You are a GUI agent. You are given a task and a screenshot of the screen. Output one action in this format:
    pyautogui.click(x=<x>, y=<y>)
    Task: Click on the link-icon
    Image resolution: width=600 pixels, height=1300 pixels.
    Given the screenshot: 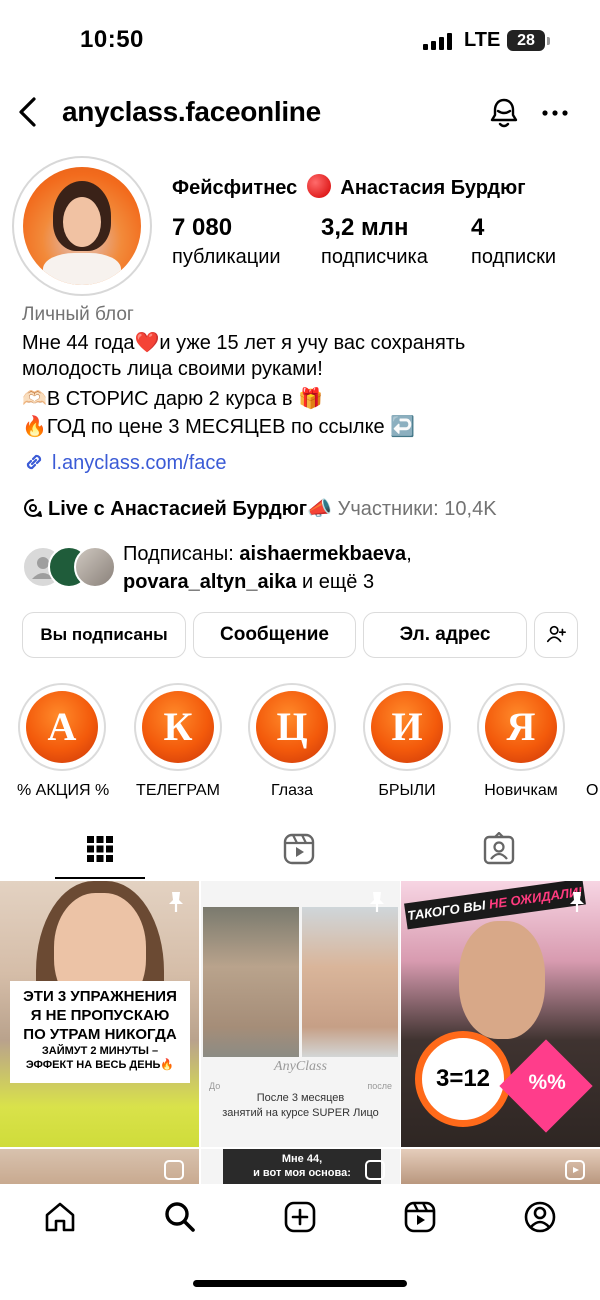 What is the action you would take?
    pyautogui.click(x=34, y=462)
    